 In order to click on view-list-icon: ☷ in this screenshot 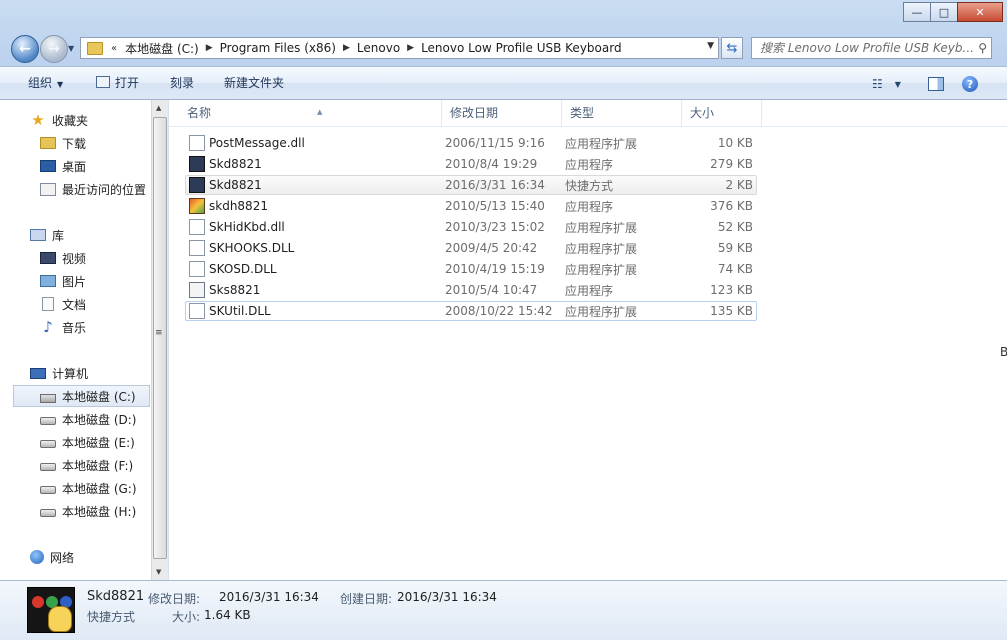, I will do `click(877, 84)`.